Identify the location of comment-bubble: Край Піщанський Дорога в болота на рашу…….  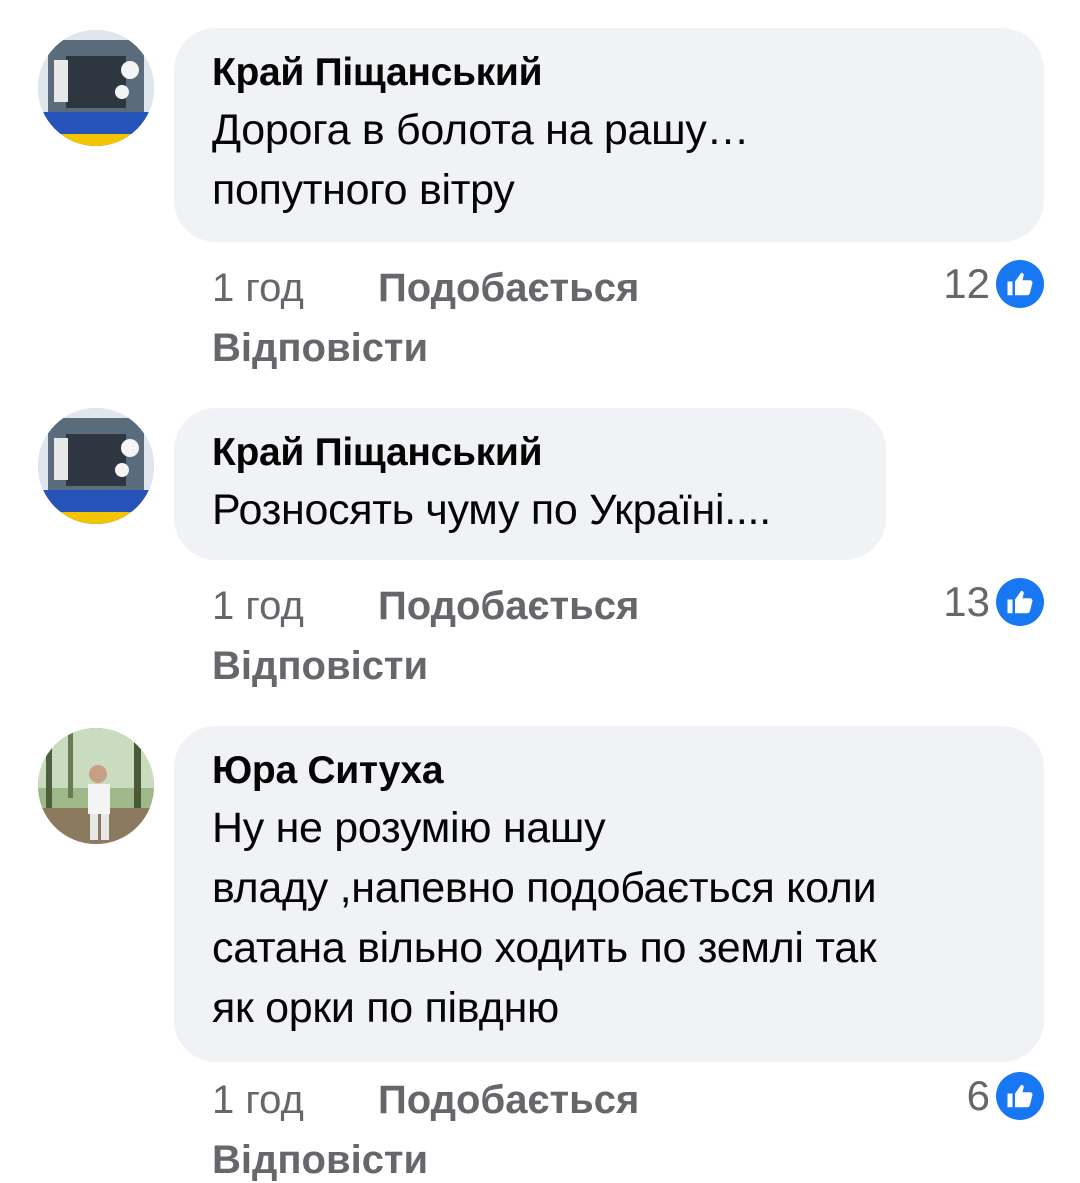
(609, 135).